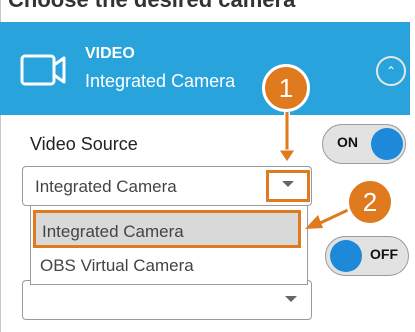 This screenshot has width=415, height=332. I want to click on callout-arrows, so click(314, 170).